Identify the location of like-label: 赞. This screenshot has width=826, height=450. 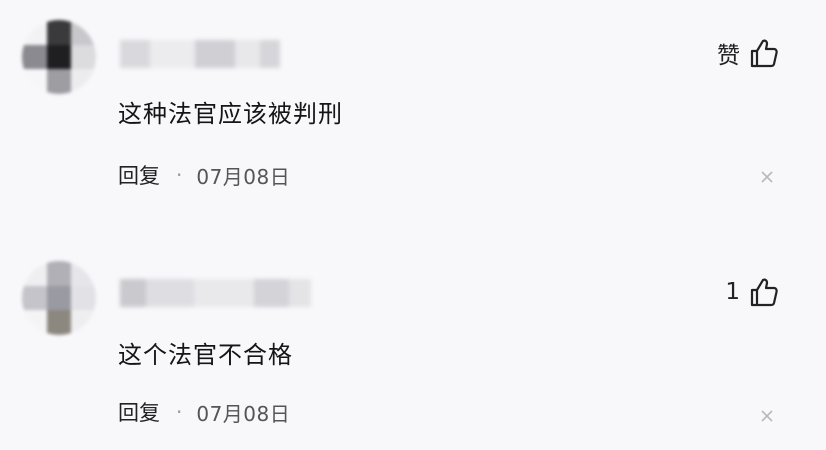
(728, 56).